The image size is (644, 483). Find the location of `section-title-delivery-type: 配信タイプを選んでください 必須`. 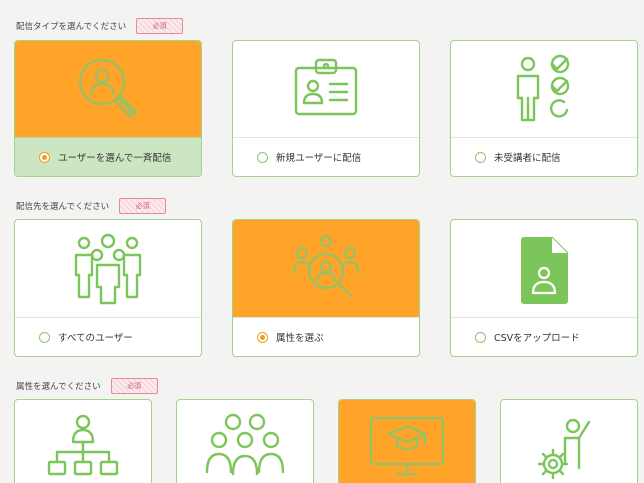

section-title-delivery-type: 配信タイプを選んでください 必須 is located at coordinates (100, 26).